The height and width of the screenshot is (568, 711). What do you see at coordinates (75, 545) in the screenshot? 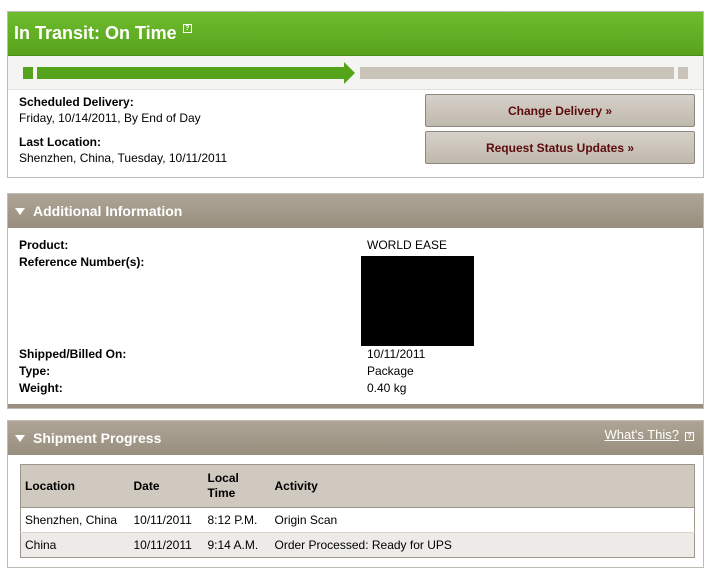
I see `row-location: China` at bounding box center [75, 545].